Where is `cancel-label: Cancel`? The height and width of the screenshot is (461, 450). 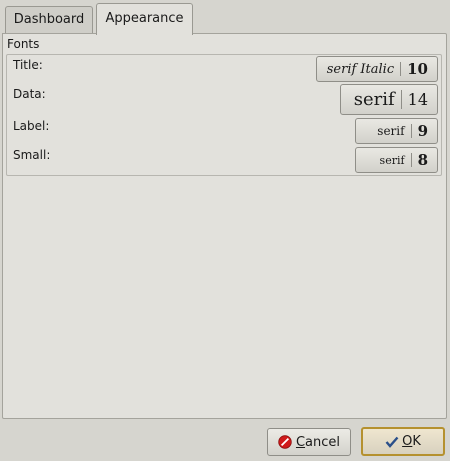
cancel-label: Cancel is located at coordinates (318, 442).